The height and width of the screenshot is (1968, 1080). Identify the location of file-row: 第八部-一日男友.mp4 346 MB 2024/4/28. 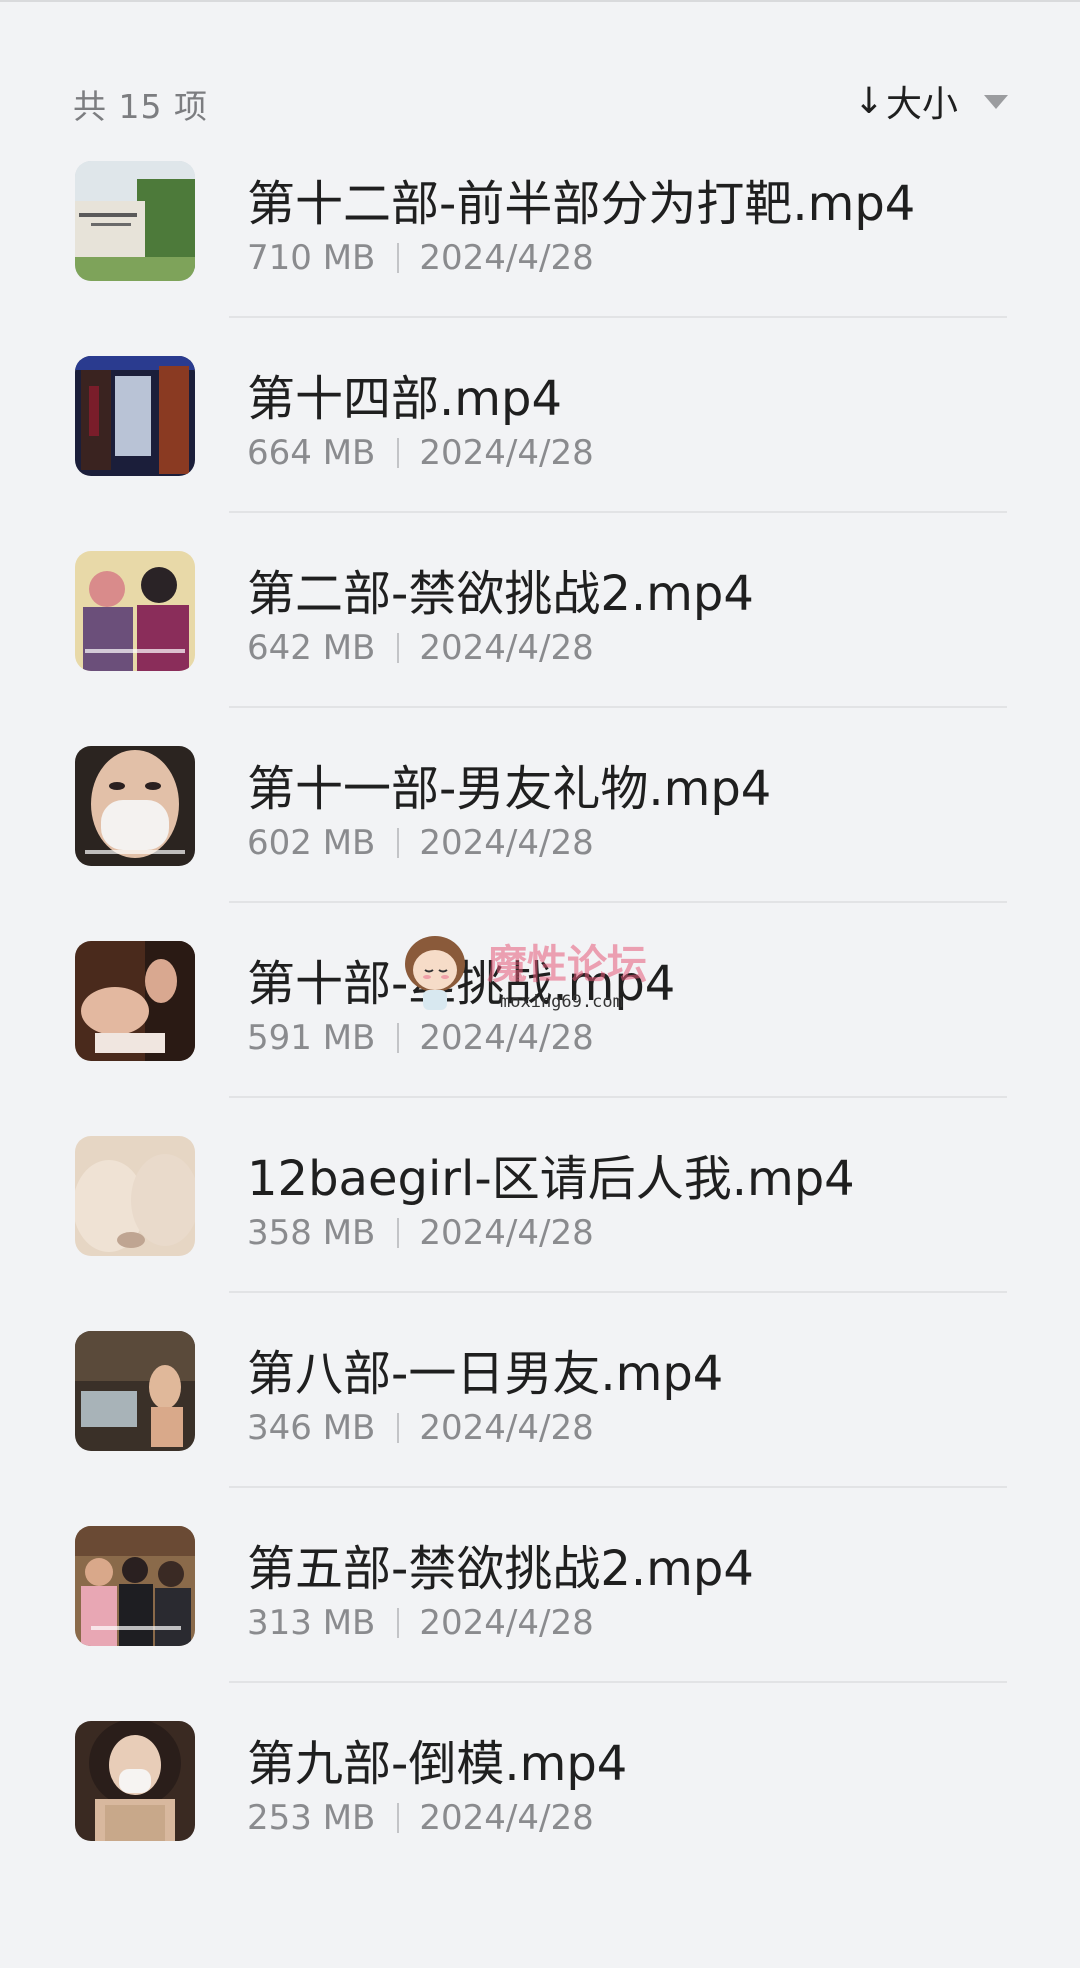
(540, 1417).